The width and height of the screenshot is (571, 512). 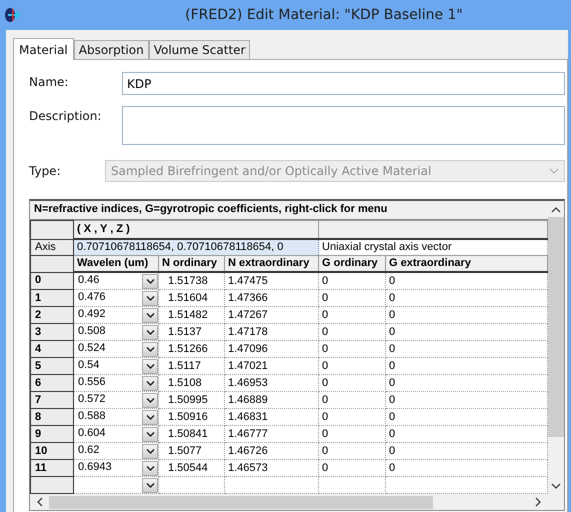 I want to click on table-cell: 1.46953, so click(x=271, y=383).